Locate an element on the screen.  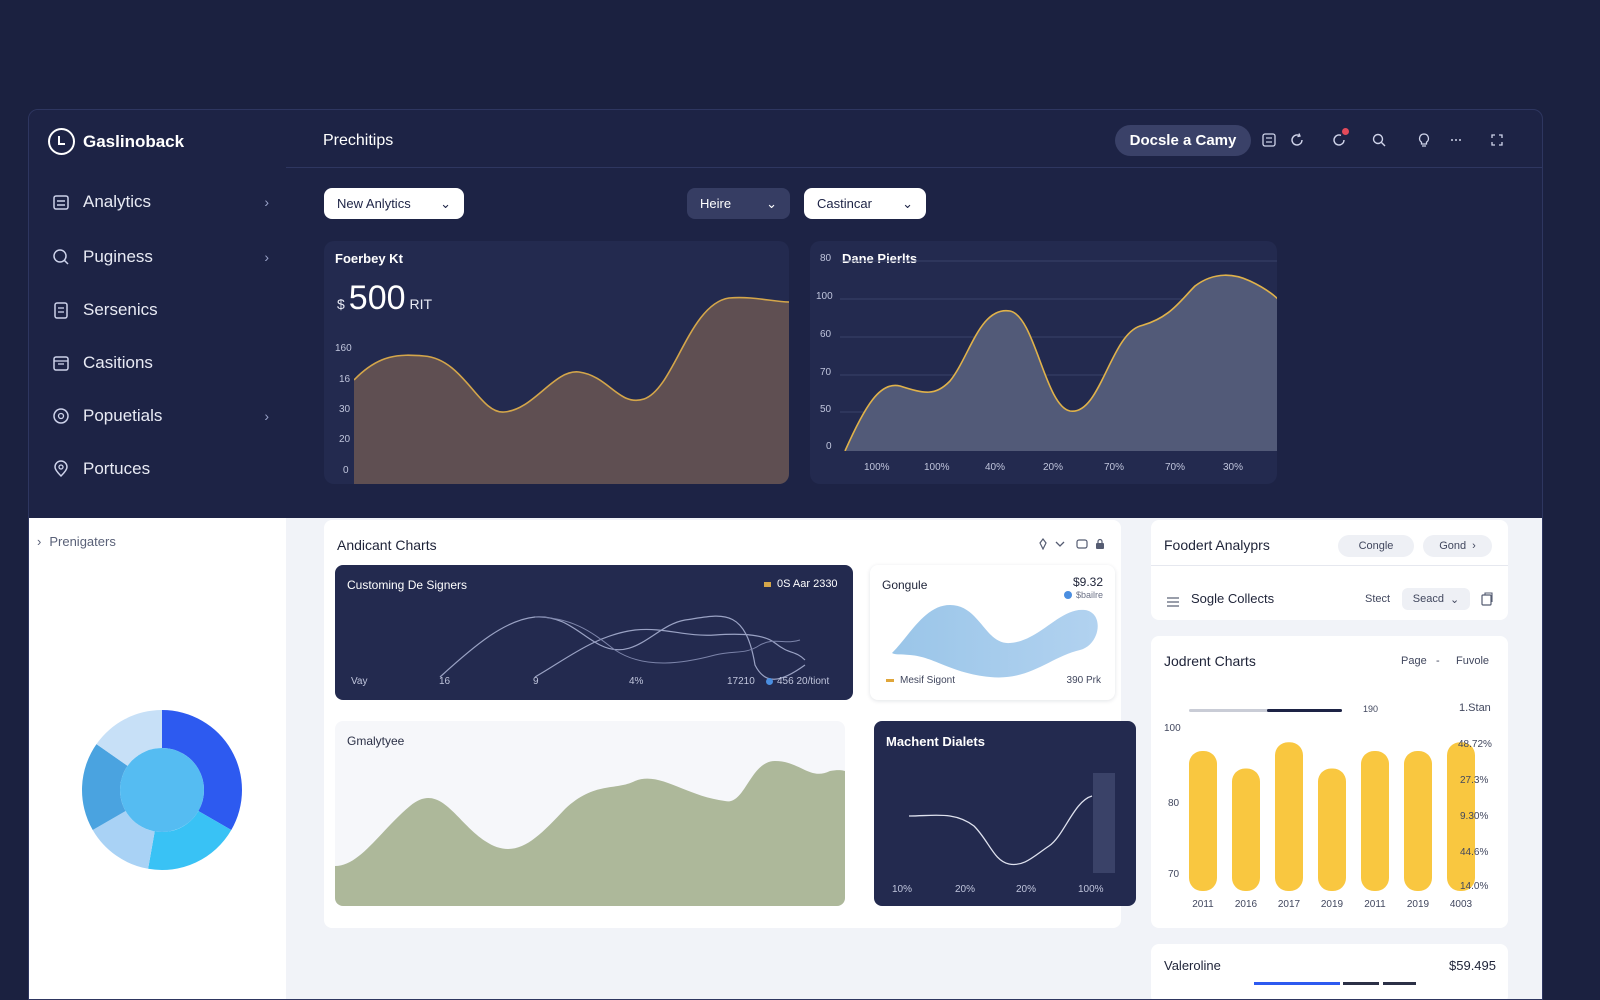
x-tick: 2019 is located at coordinates (1418, 904).